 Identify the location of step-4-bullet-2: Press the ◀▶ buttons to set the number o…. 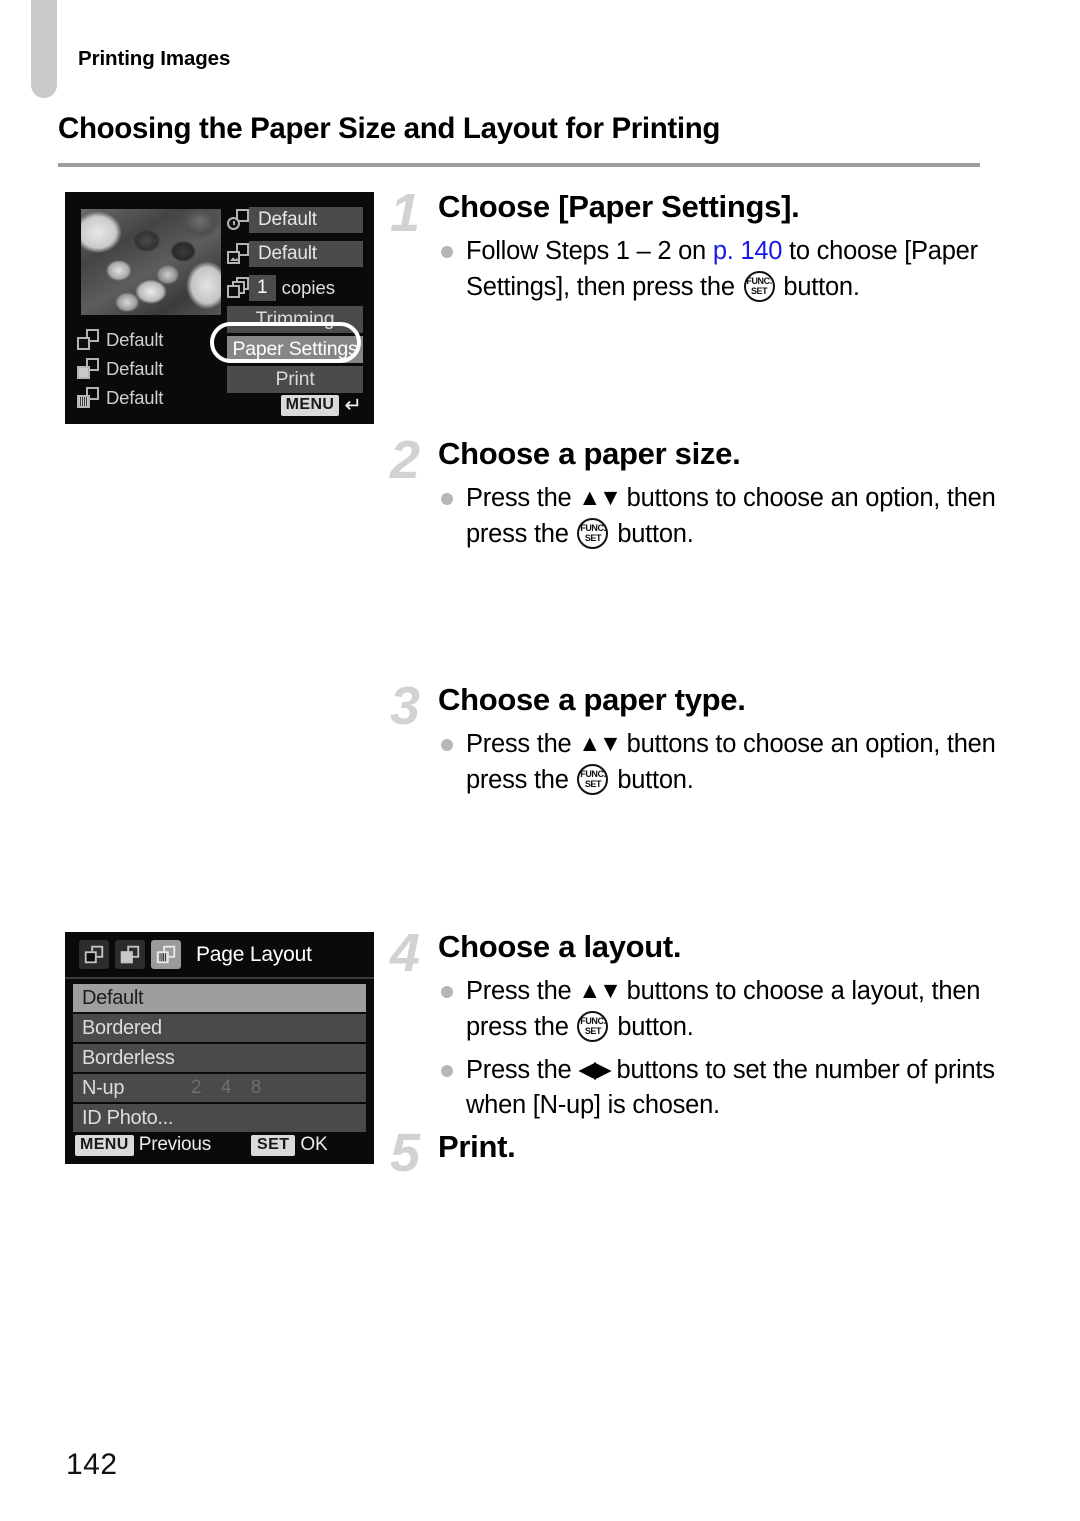
(720, 1088).